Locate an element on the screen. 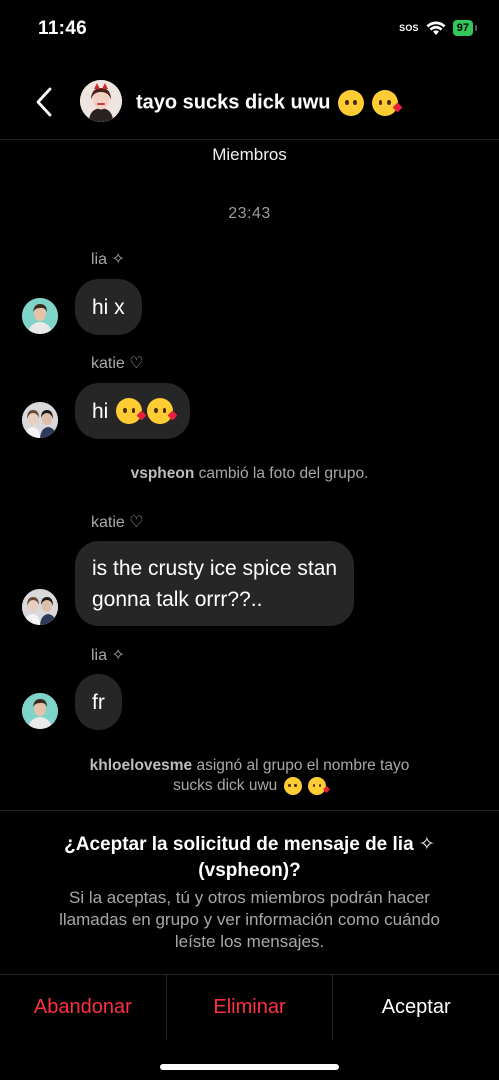 This screenshot has width=499, height=1080. members-link: Miembros is located at coordinates (249, 155).